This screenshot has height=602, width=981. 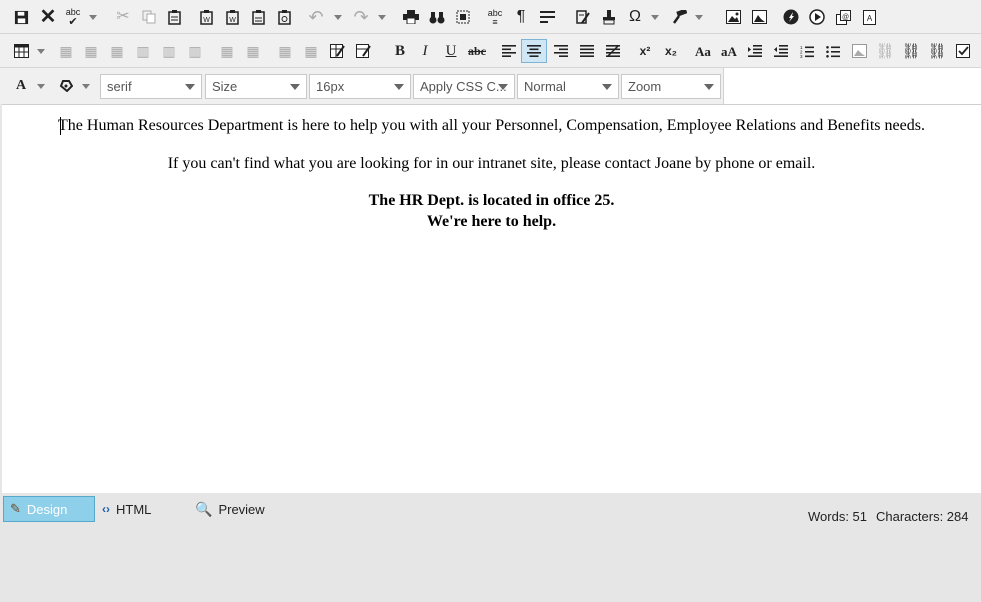 What do you see at coordinates (330, 86) in the screenshot?
I see `real-font-size-value: 16px` at bounding box center [330, 86].